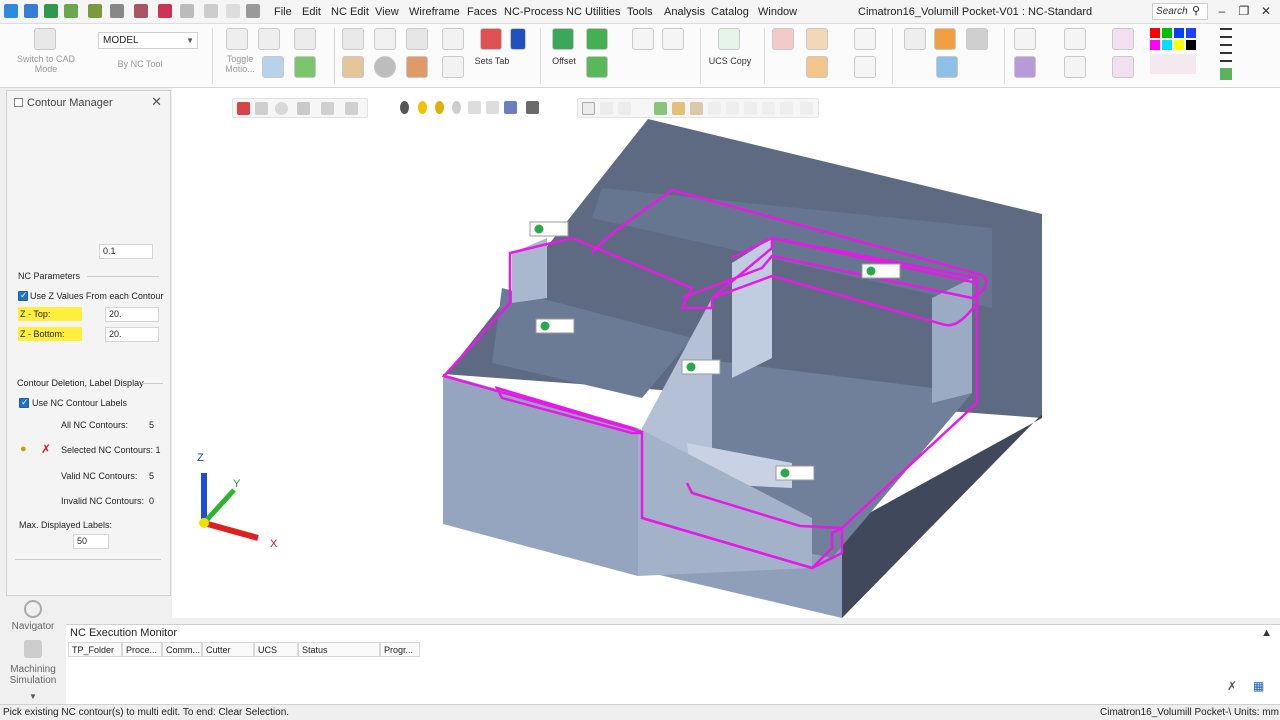  I want to click on doc-lock-icon, so click(817, 67).